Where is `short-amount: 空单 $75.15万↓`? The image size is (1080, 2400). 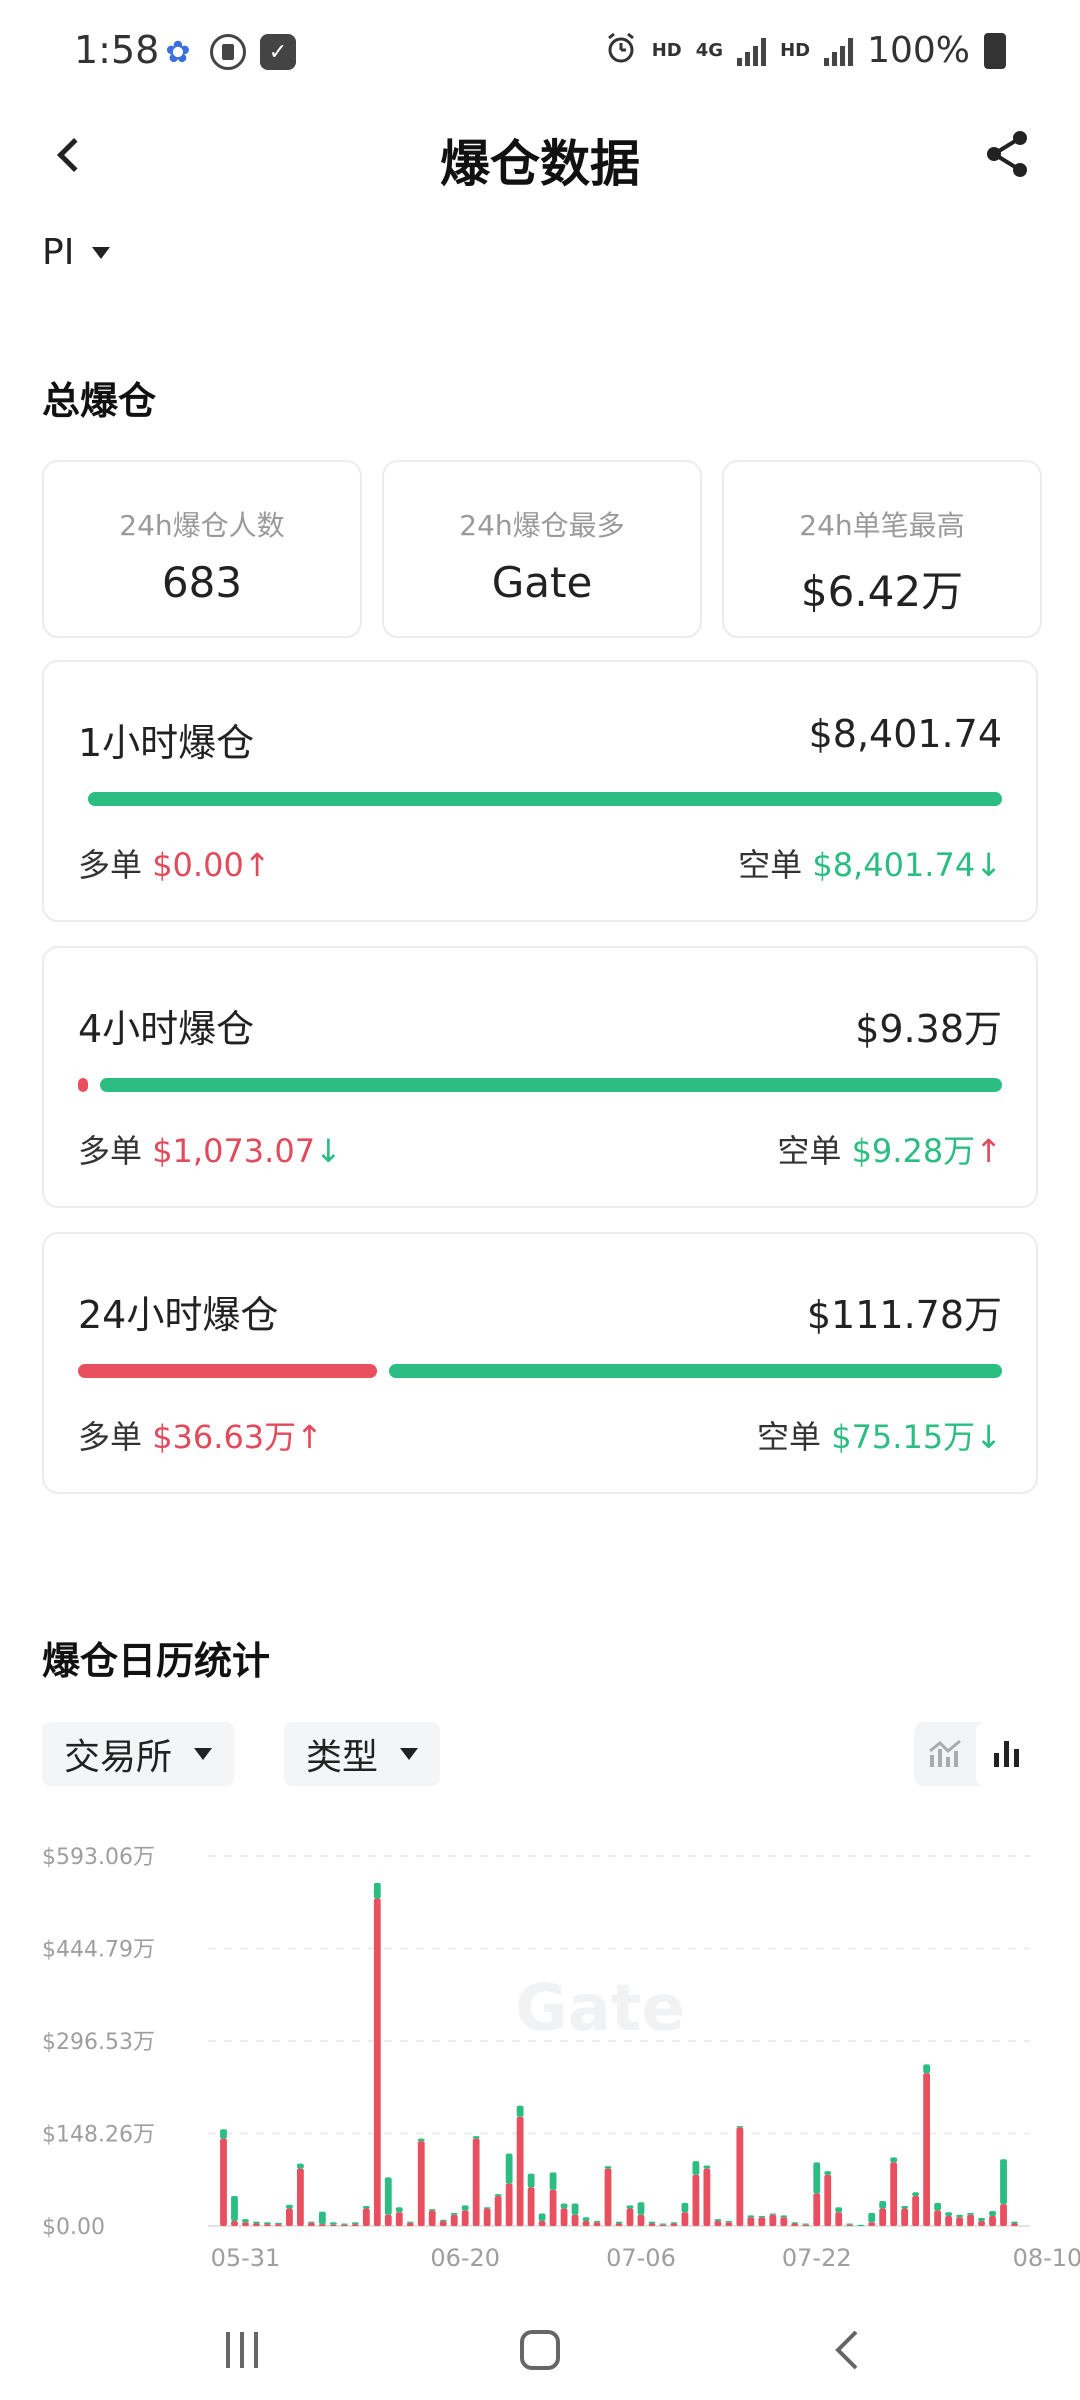 short-amount: 空单 $75.15万↓ is located at coordinates (879, 1435).